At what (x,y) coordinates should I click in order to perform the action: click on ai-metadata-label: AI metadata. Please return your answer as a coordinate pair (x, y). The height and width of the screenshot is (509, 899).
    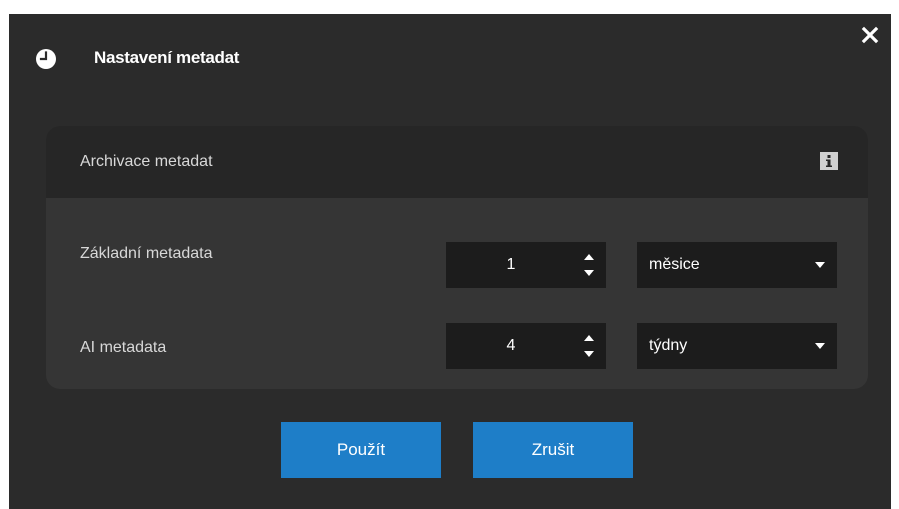
    Looking at the image, I should click on (123, 347).